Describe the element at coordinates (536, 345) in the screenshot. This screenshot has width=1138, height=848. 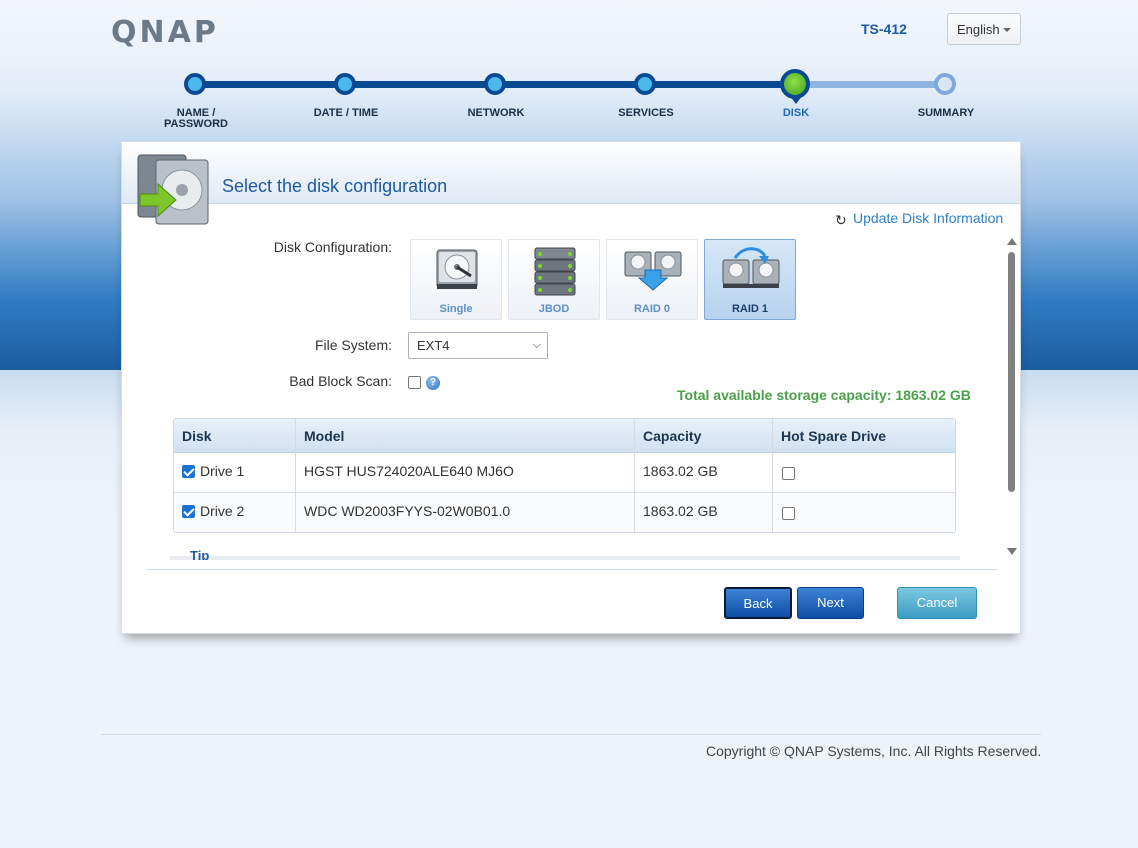
I see `chevron-down-icon: ⌵` at that location.